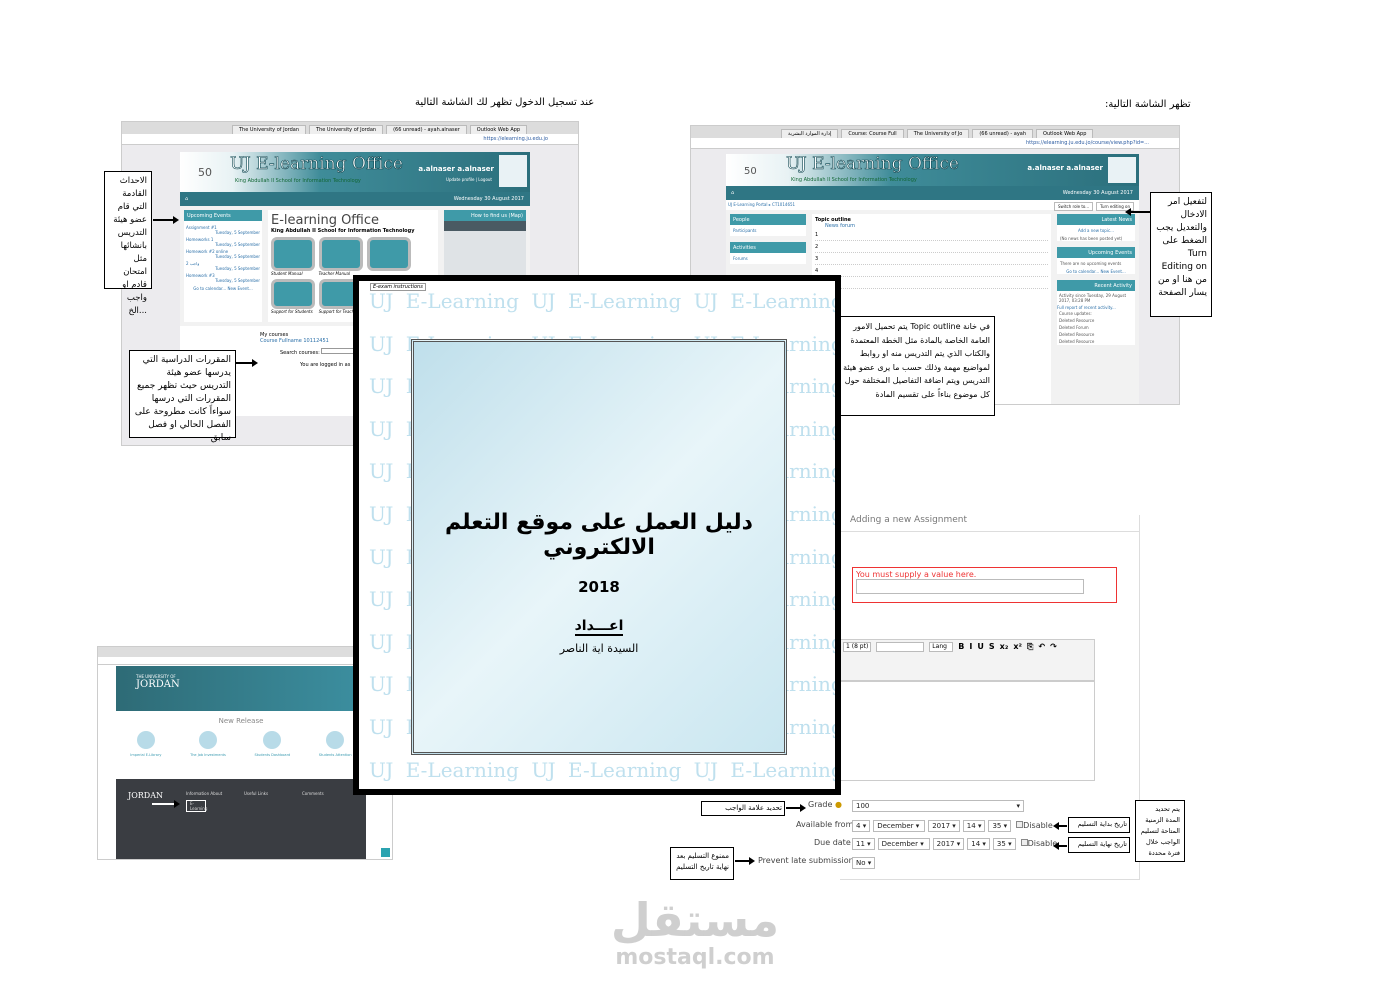 The width and height of the screenshot is (1388, 998). I want to click on uj-icon-link: Imperial E-Library, so click(145, 744).